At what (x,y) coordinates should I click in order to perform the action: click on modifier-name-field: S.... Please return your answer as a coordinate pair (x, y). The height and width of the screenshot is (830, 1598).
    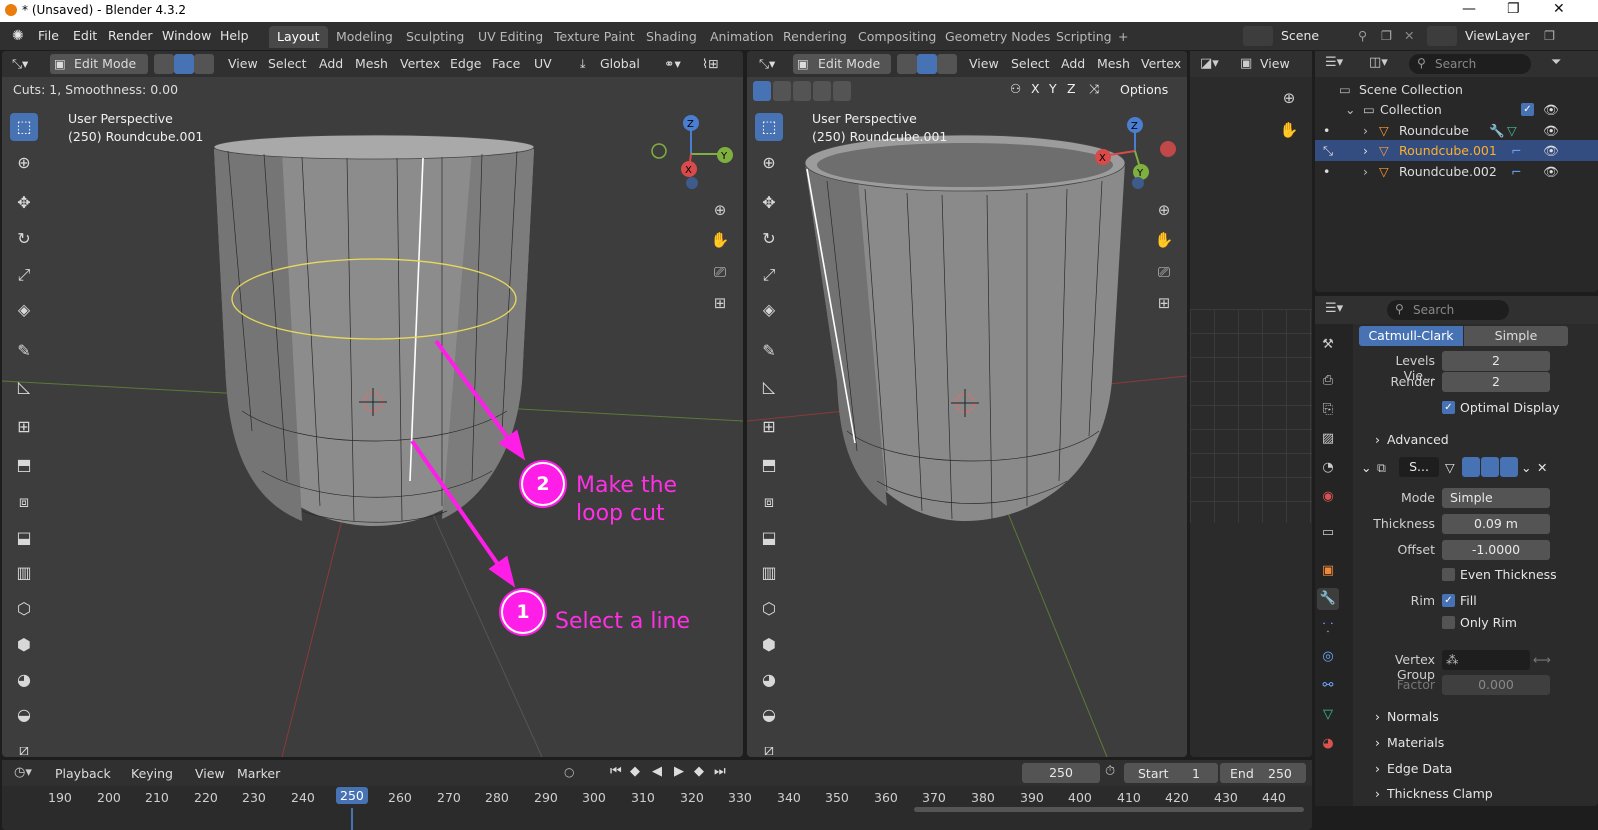
    Looking at the image, I should click on (1419, 467).